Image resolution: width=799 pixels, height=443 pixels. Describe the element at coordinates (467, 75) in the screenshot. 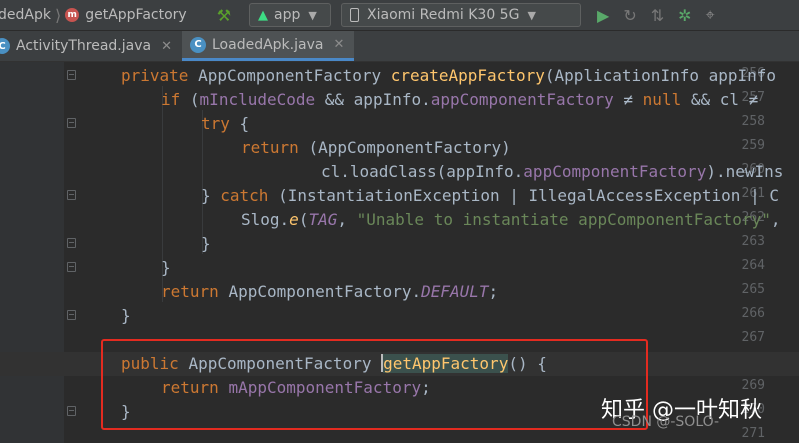

I see `method-name: createAppFactory` at that location.